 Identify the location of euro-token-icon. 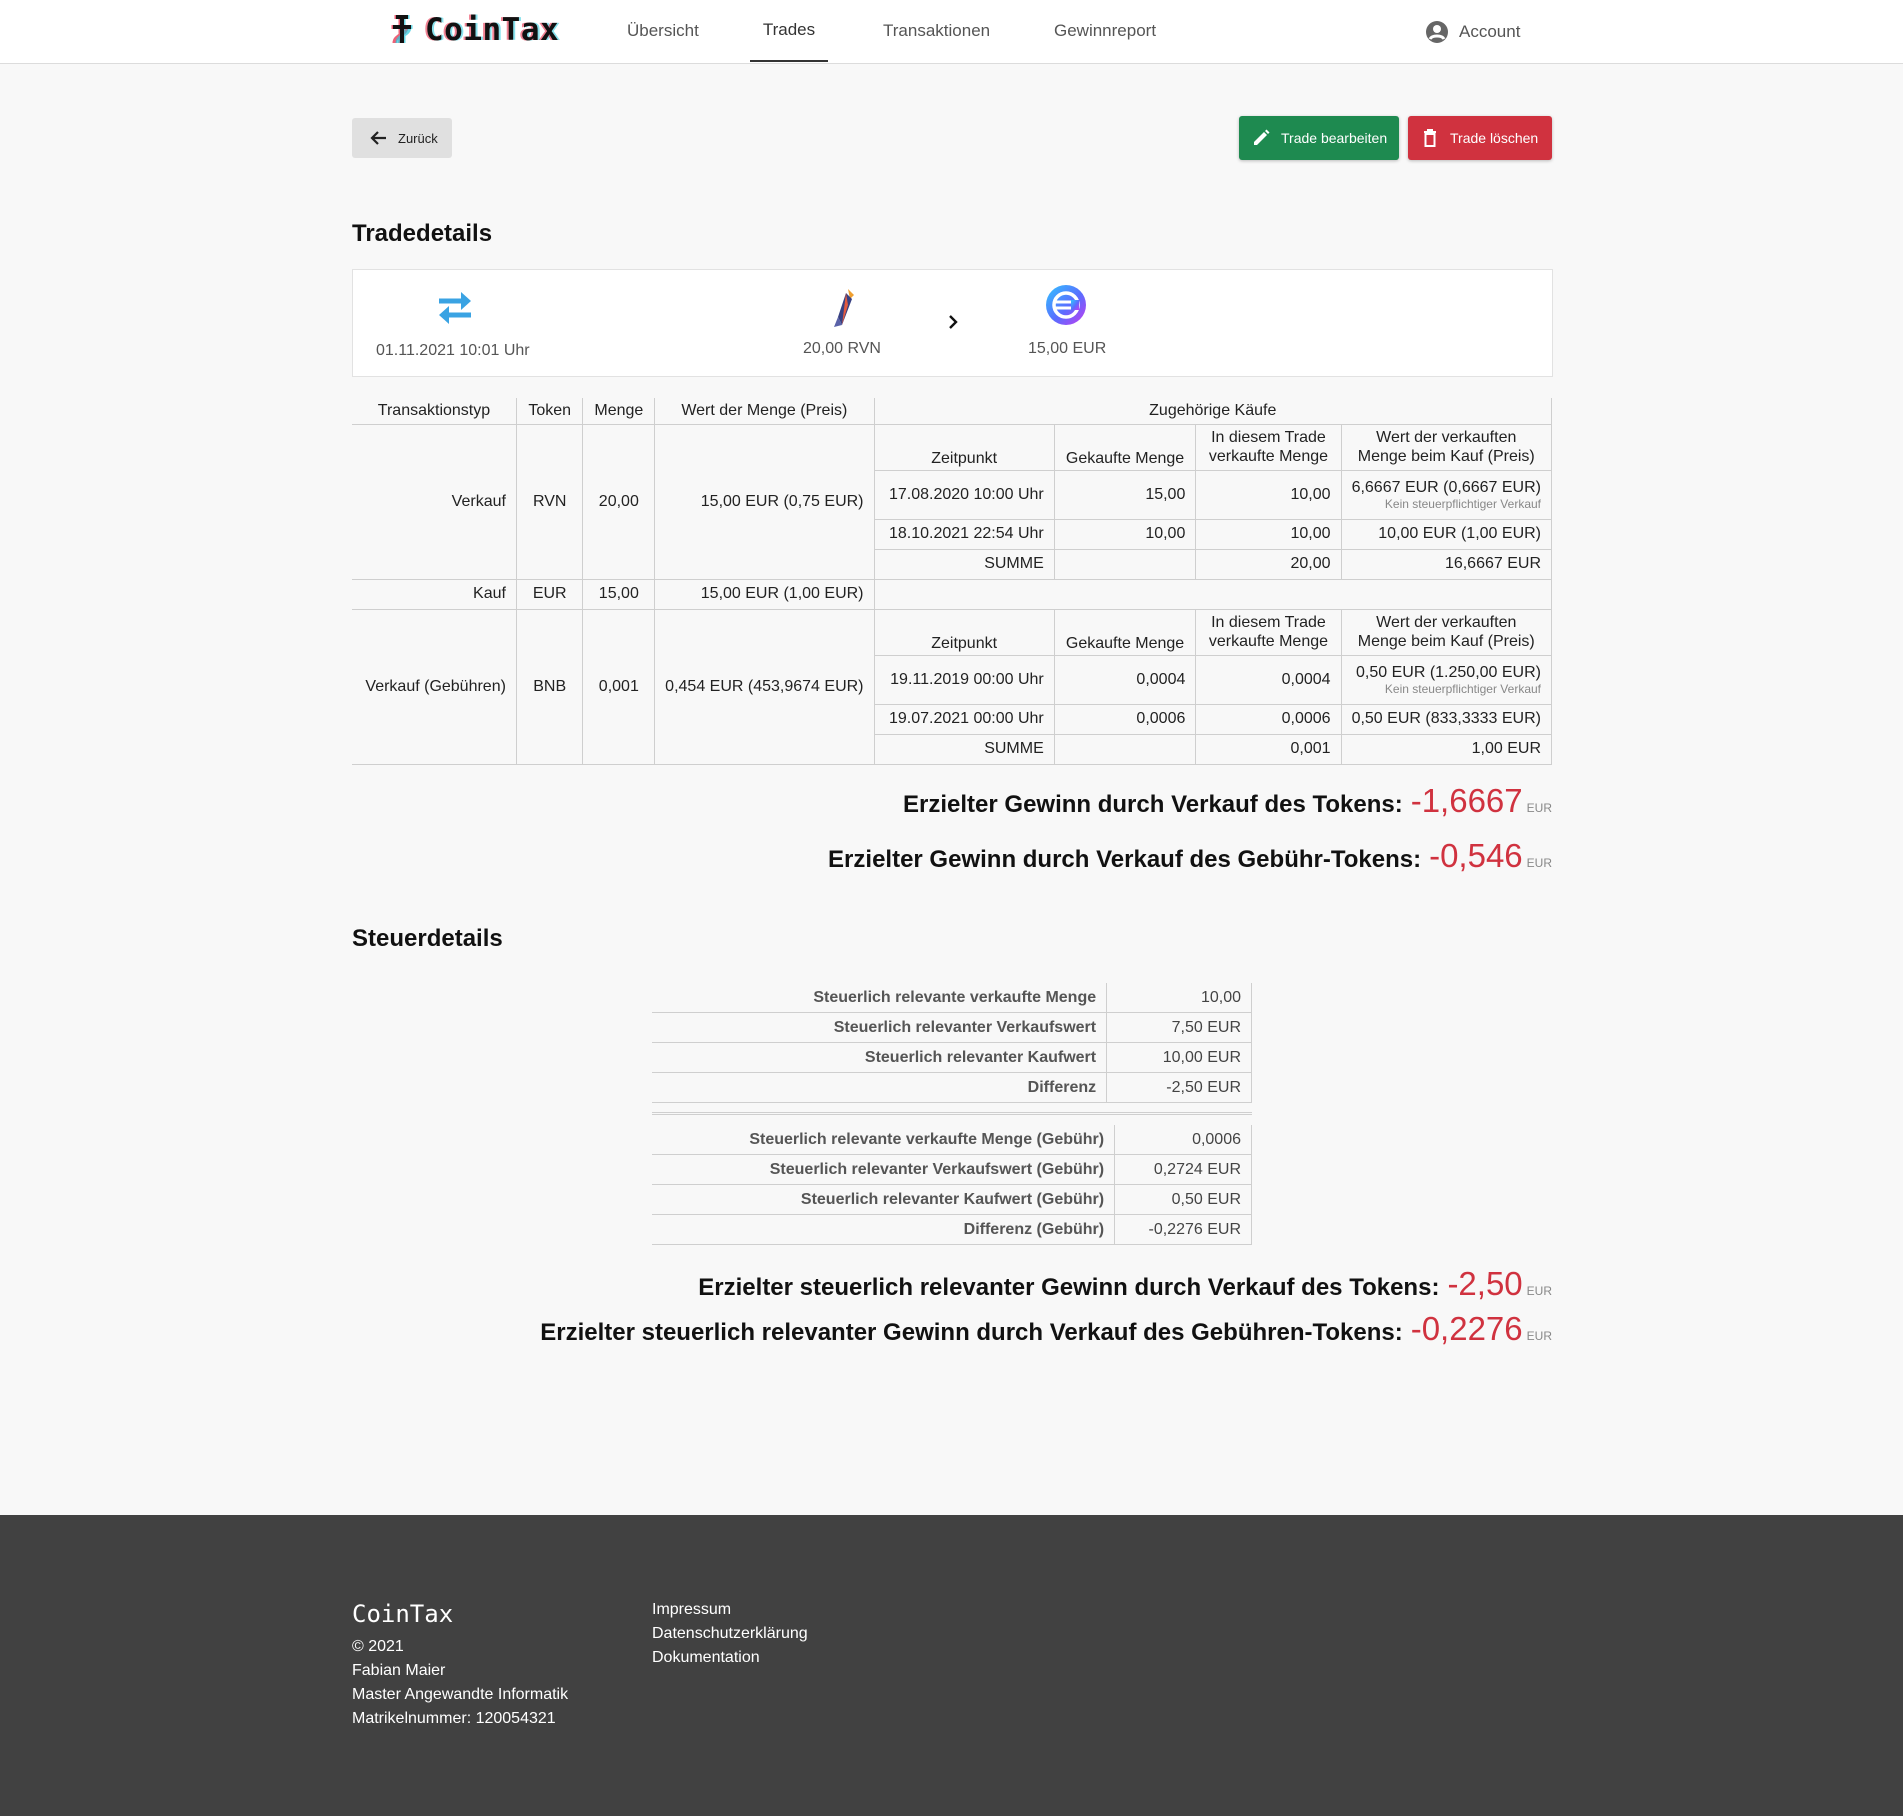
(1066, 305).